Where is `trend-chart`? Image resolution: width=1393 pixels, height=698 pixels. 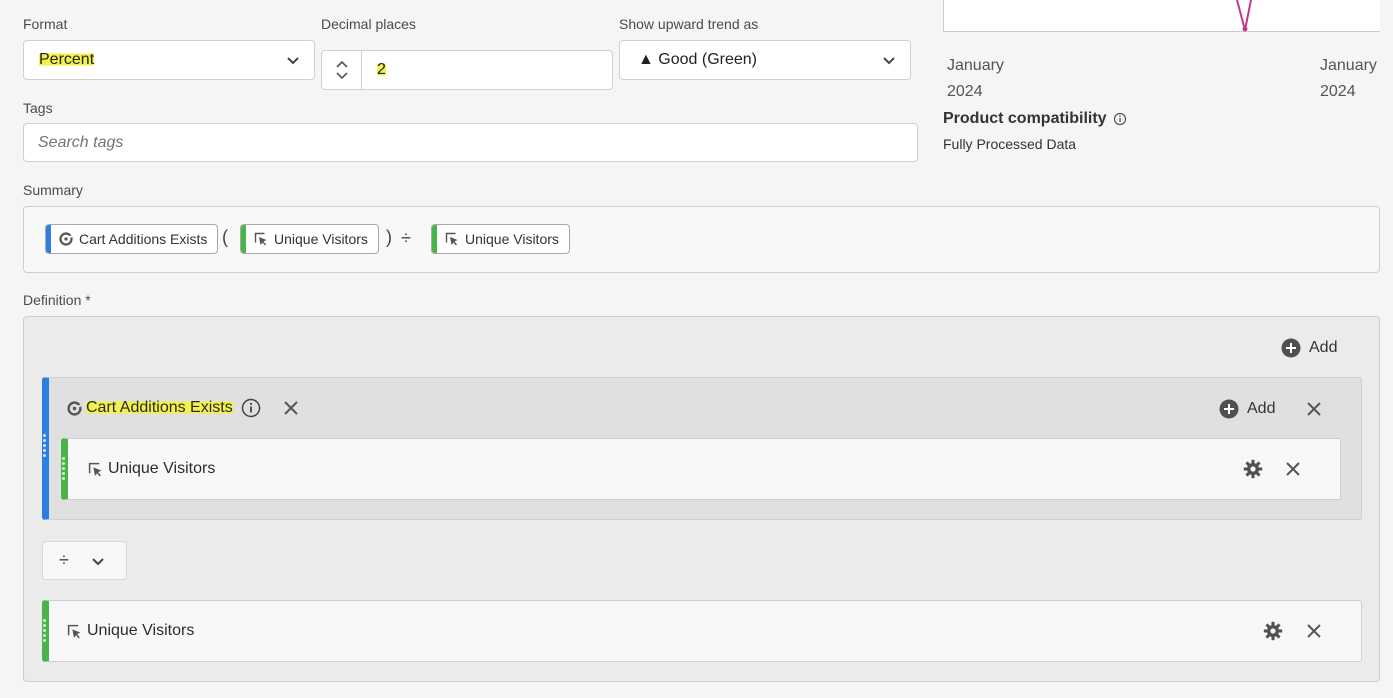 trend-chart is located at coordinates (1161, 16).